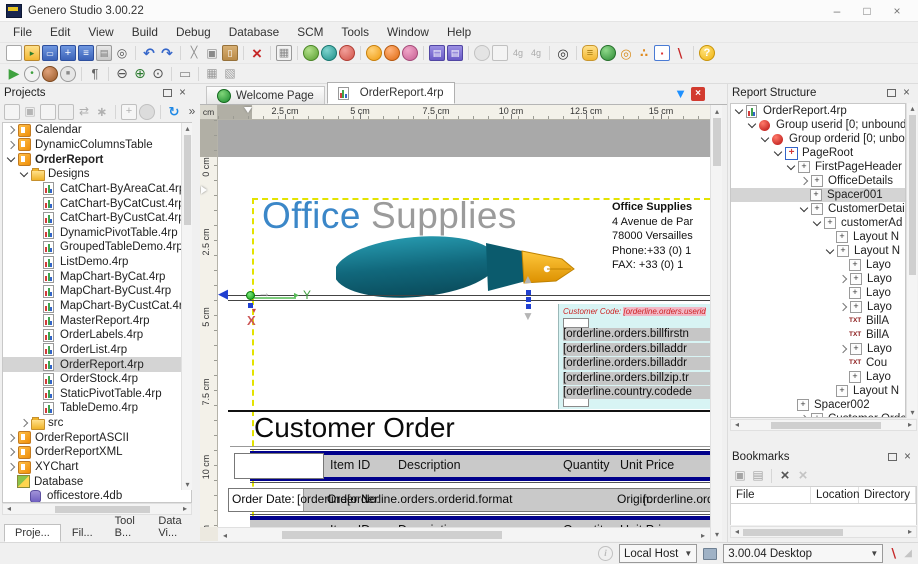  Describe the element at coordinates (626, 53) in the screenshot. I see `schema-browse-icon: ◎` at that location.